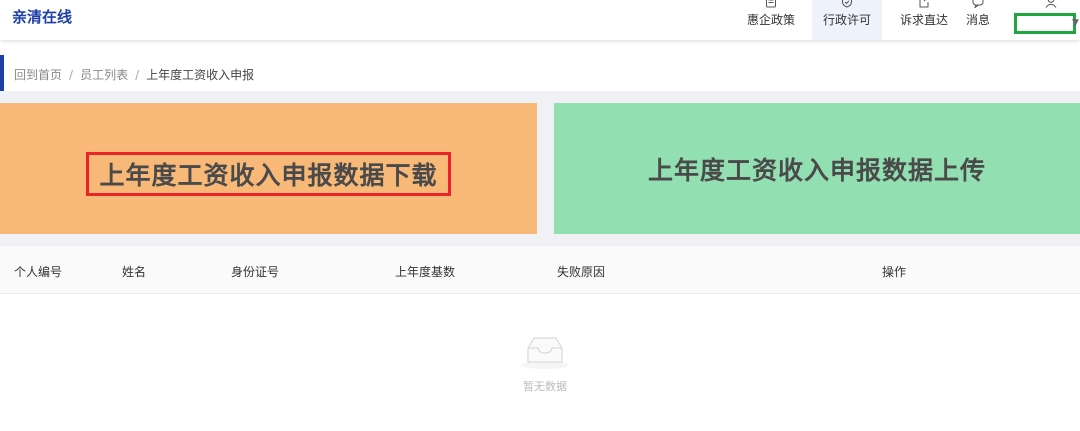  What do you see at coordinates (894, 272) in the screenshot?
I see `column-header-action: 操作` at bounding box center [894, 272].